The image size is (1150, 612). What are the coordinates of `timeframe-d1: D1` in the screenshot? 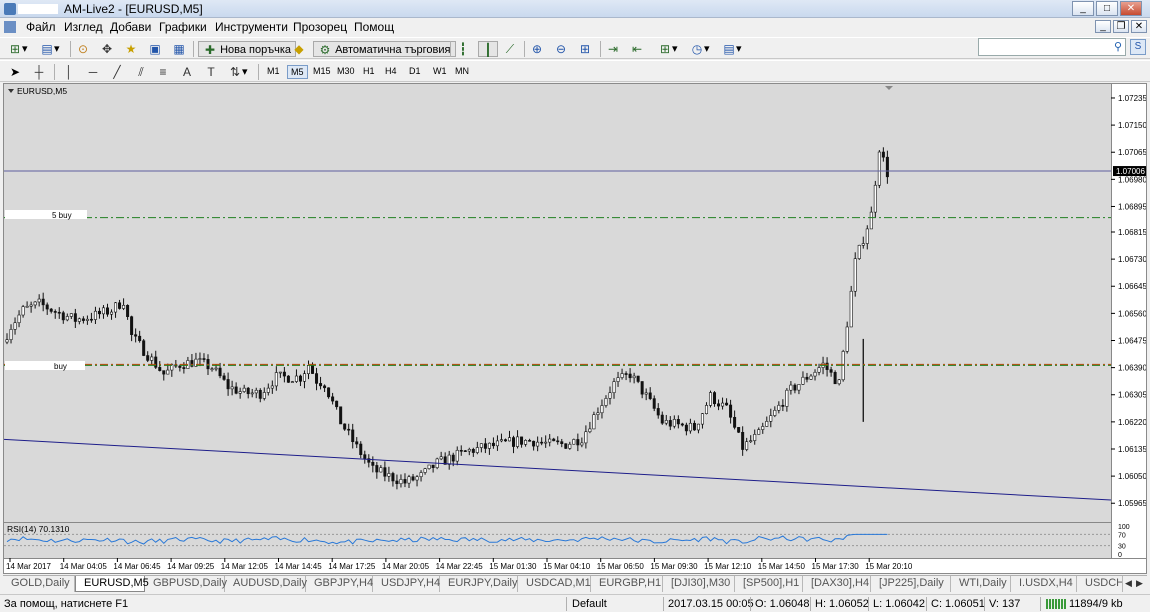 It's located at (415, 71).